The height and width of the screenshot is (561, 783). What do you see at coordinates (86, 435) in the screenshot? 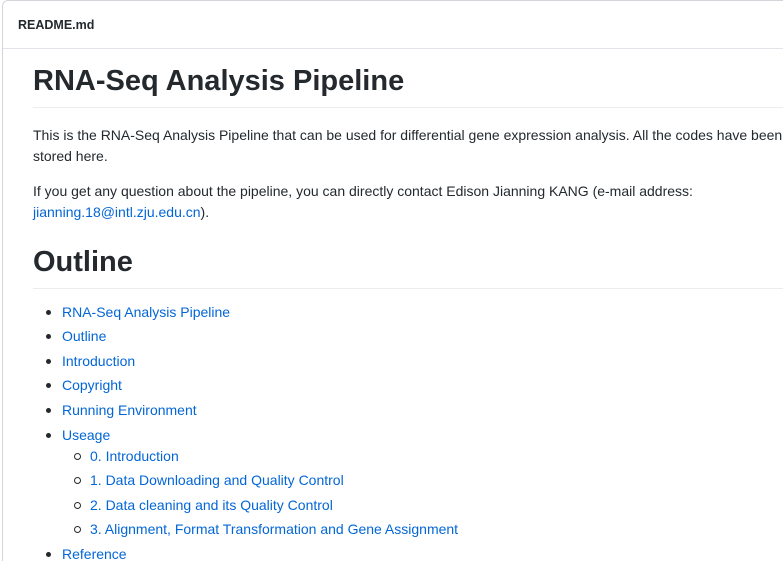
I see `toc-link-useage: Useage` at bounding box center [86, 435].